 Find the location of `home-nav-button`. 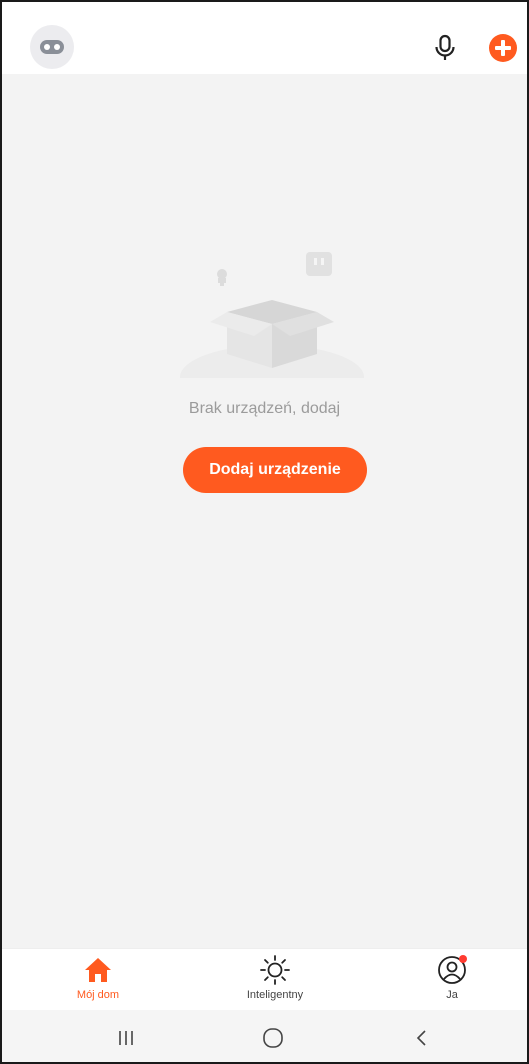

home-nav-button is located at coordinates (273, 1038).